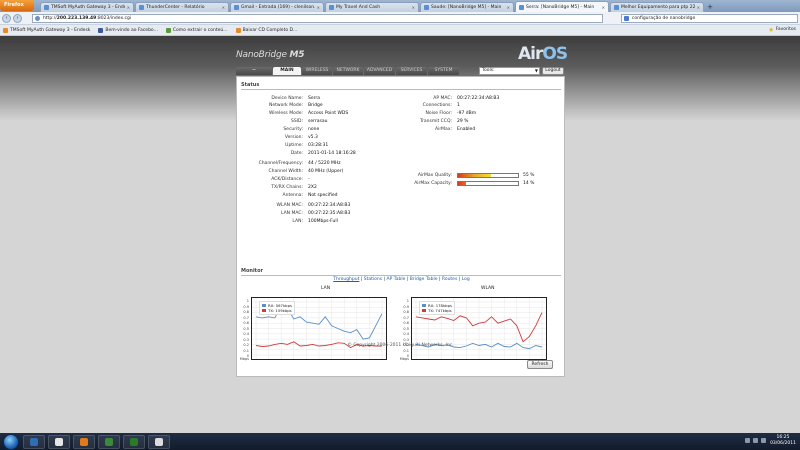 The height and width of the screenshot is (450, 800). Describe the element at coordinates (540, 364) in the screenshot. I see `refresh-button: Refresh` at that location.